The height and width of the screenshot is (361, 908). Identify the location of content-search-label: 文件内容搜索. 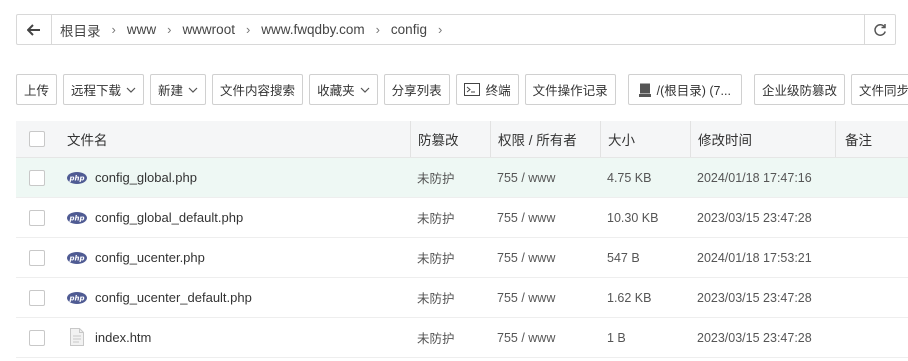
(258, 91).